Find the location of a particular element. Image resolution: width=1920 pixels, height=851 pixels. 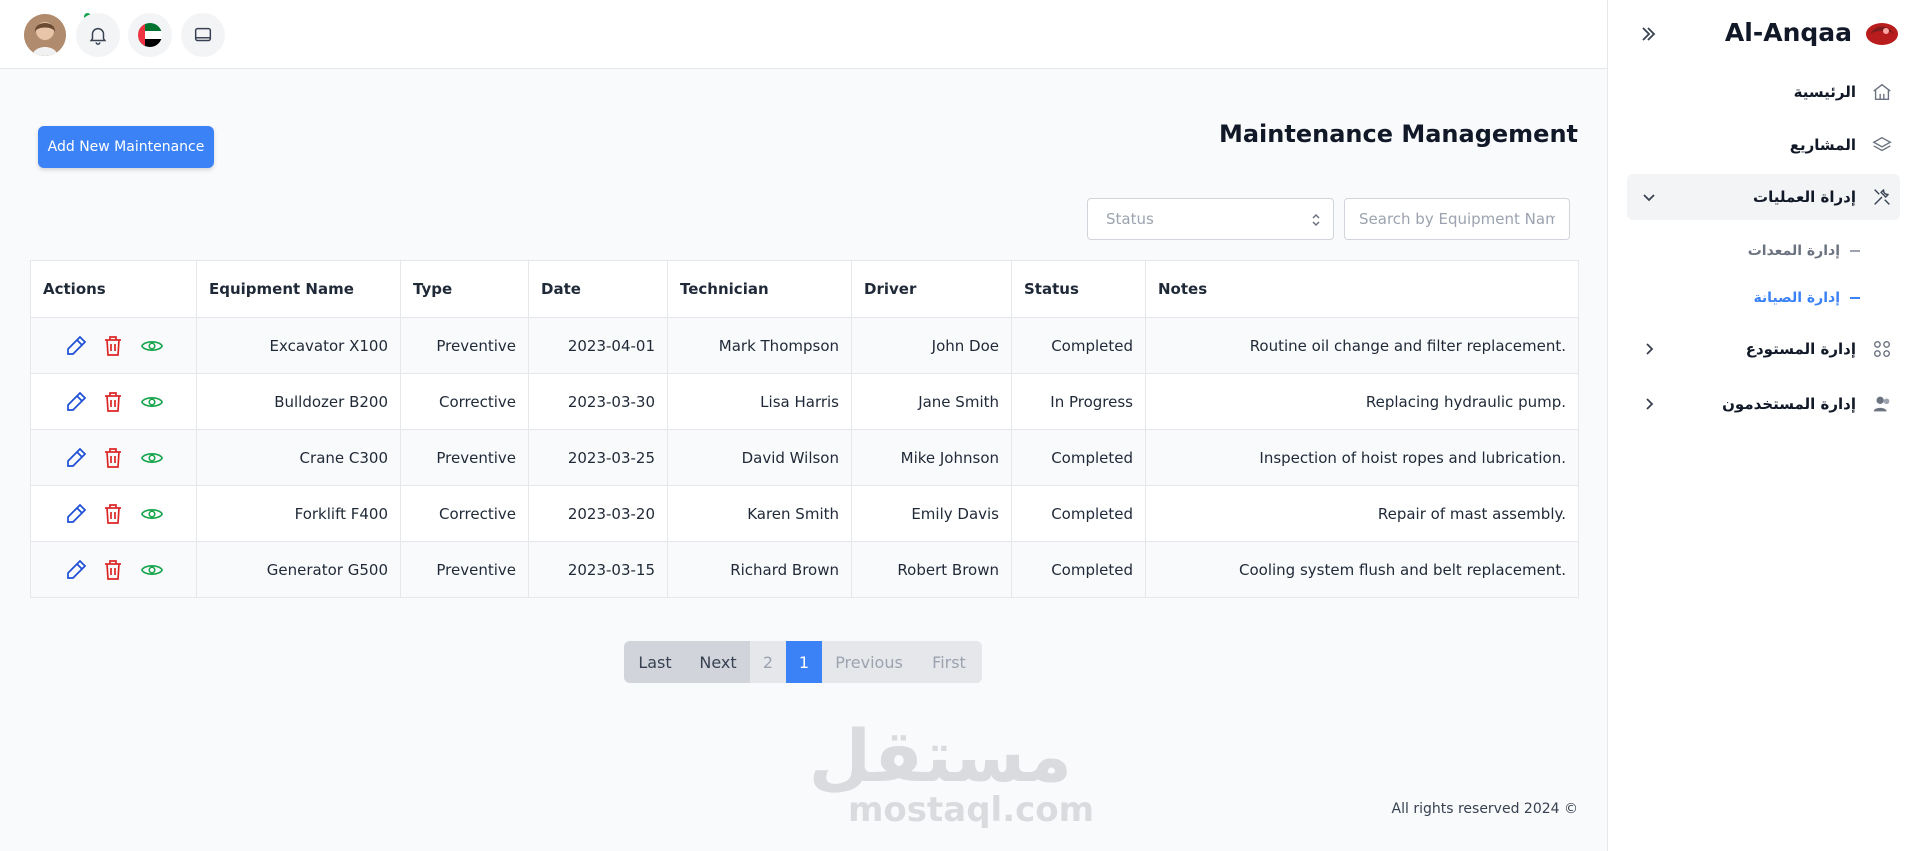

driver-cell: Robert Brown is located at coordinates (931, 569).